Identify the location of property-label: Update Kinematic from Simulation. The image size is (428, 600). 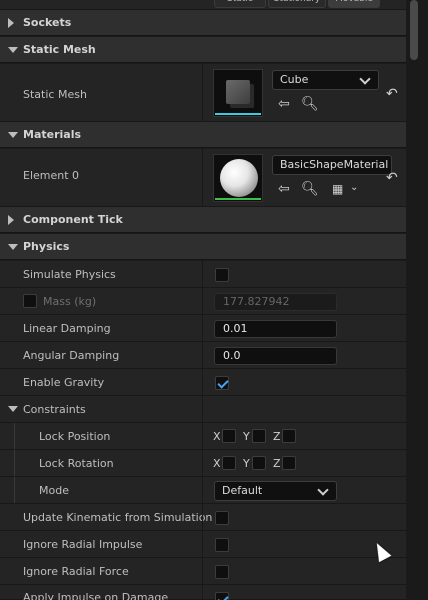
(118, 517).